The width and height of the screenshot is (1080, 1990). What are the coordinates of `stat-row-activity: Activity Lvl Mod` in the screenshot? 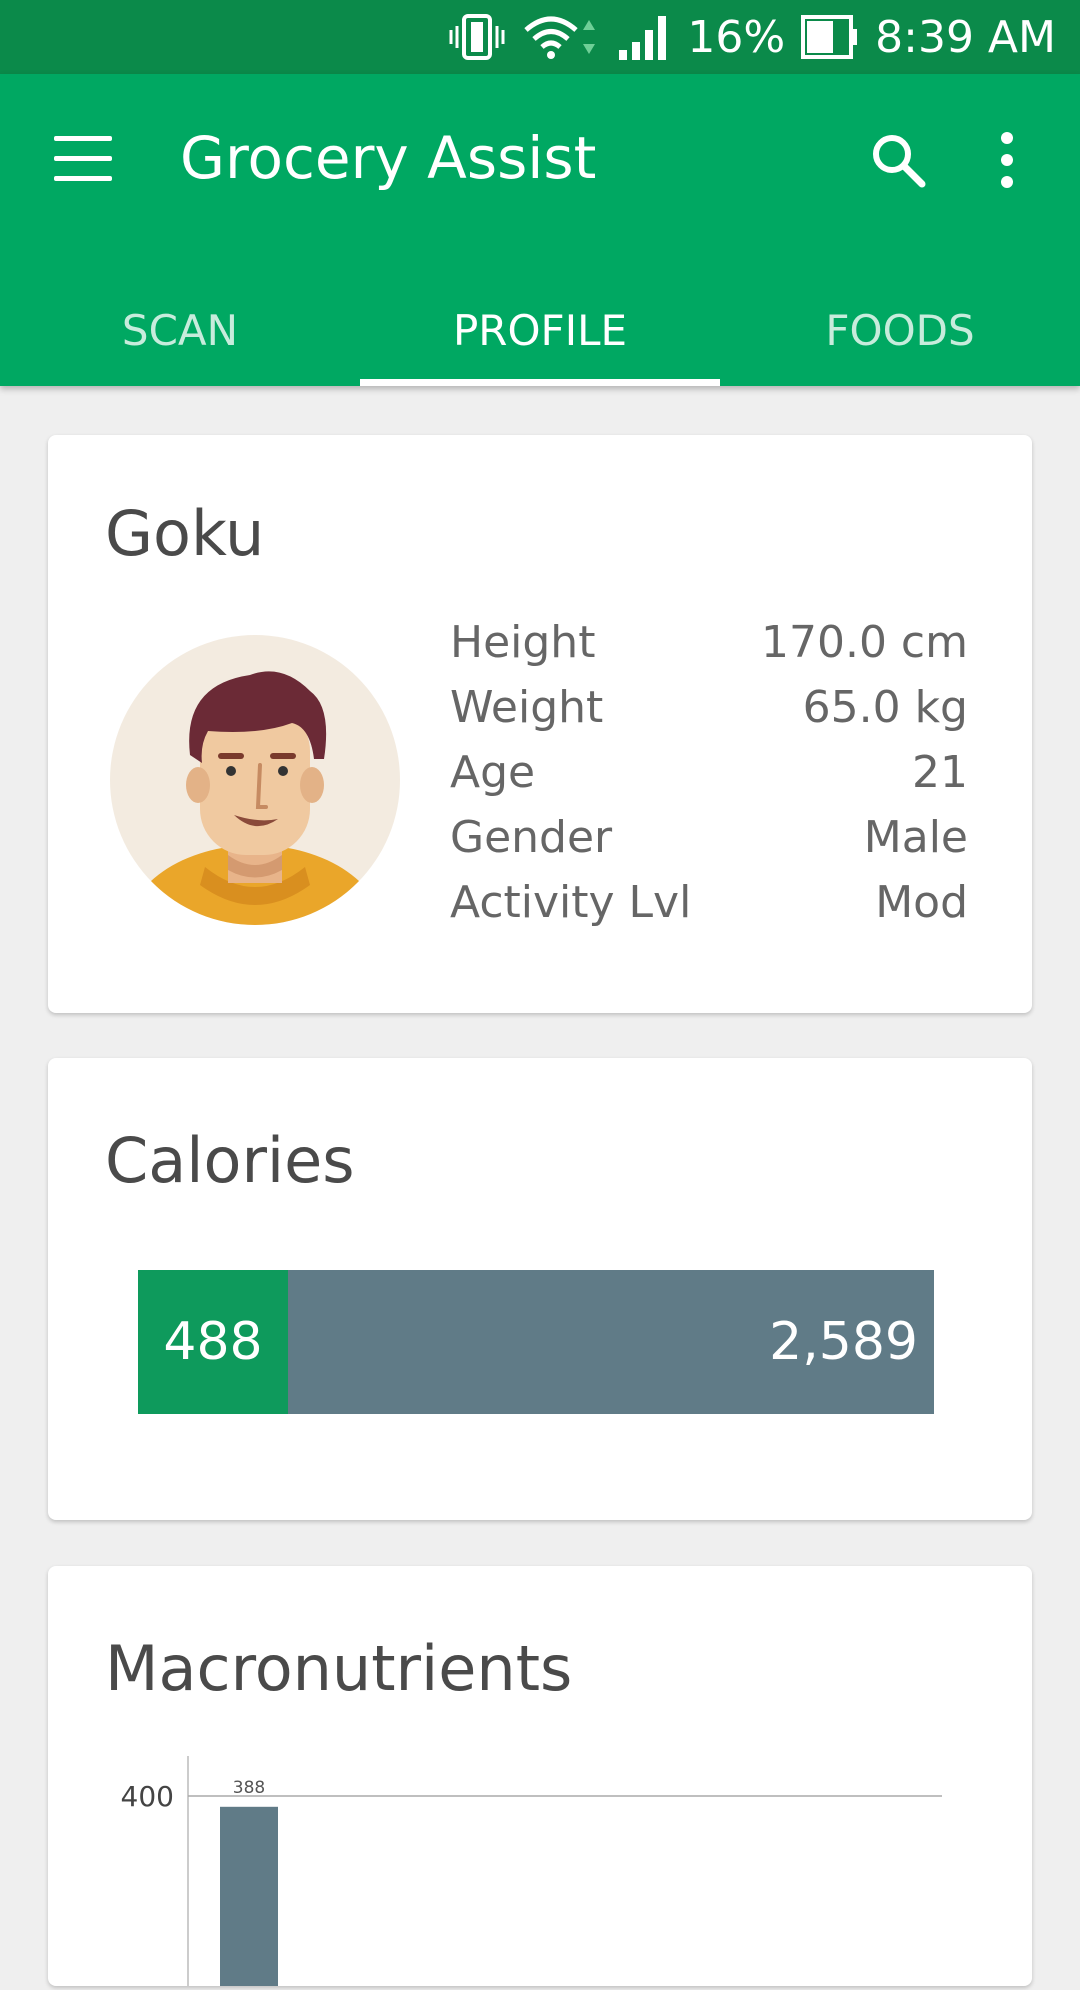 It's located at (709, 902).